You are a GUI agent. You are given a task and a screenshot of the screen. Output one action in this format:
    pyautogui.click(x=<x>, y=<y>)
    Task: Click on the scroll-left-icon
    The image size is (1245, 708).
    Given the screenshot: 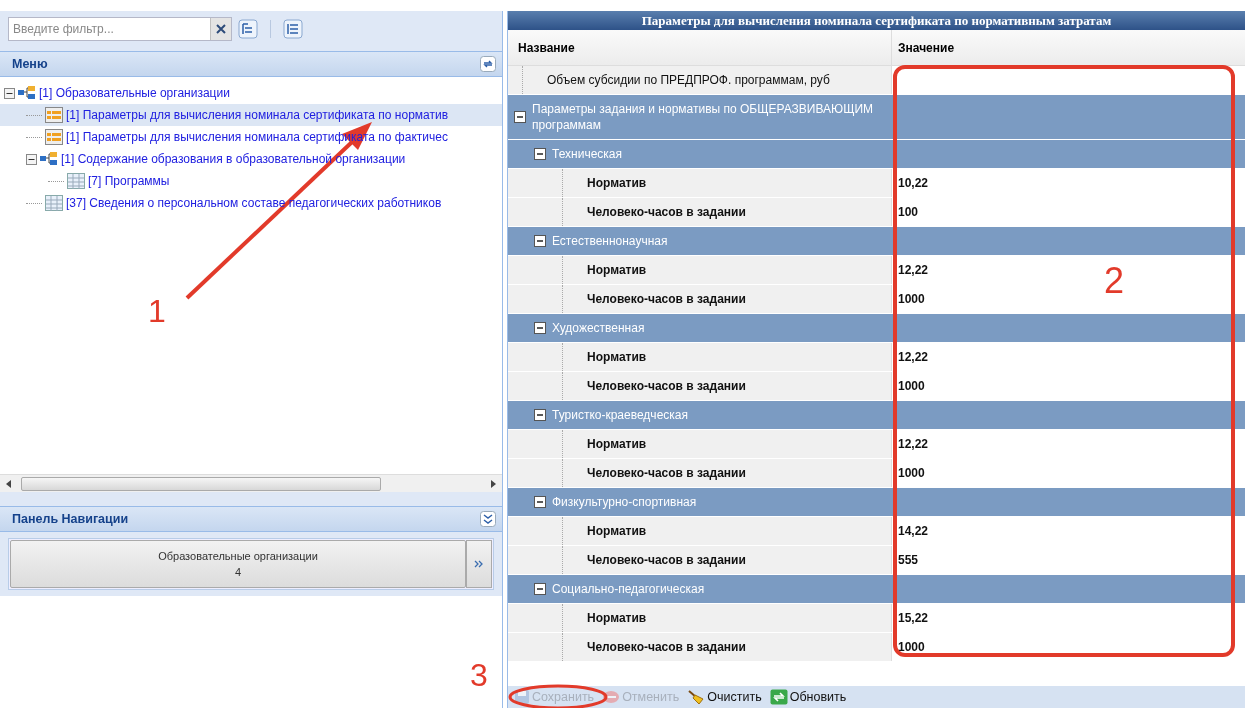 What is the action you would take?
    pyautogui.click(x=8, y=483)
    